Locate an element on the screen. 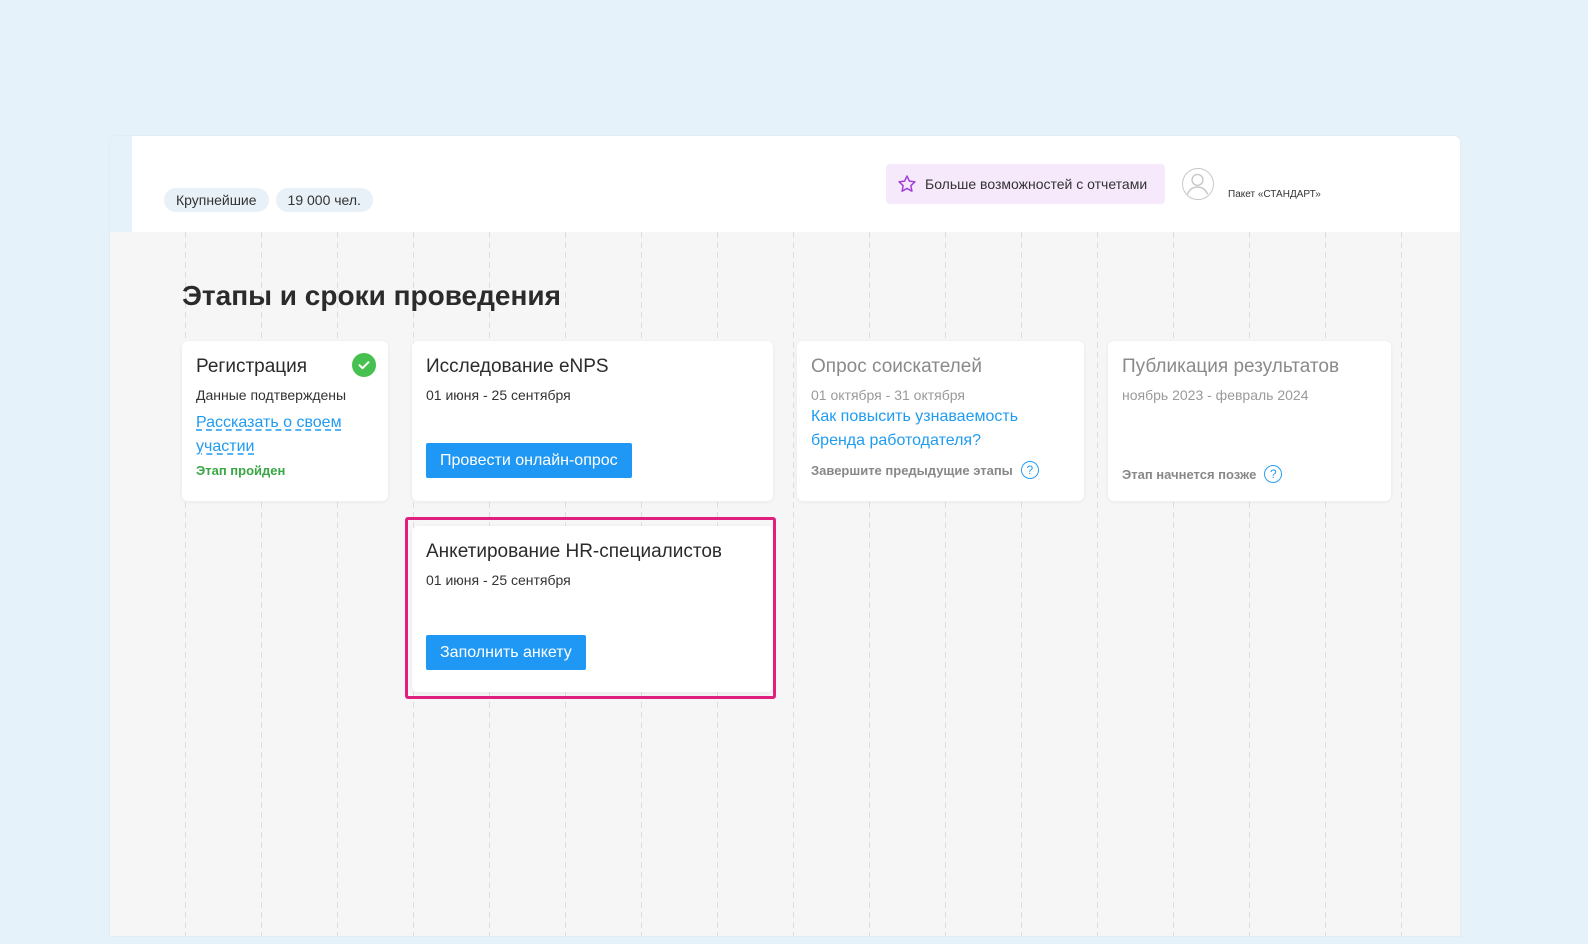 The height and width of the screenshot is (944, 1588). chip-employee-count: 19 000 чел. is located at coordinates (324, 200).